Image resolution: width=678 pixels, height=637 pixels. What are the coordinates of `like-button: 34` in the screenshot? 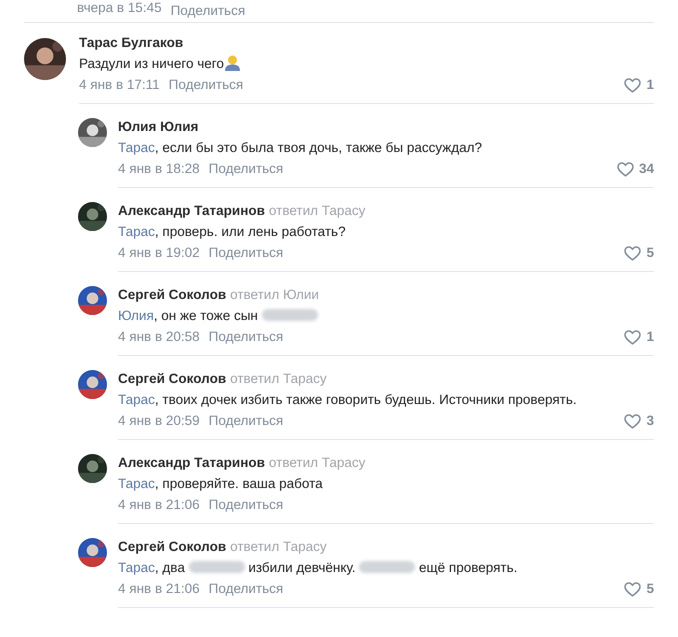 It's located at (635, 169).